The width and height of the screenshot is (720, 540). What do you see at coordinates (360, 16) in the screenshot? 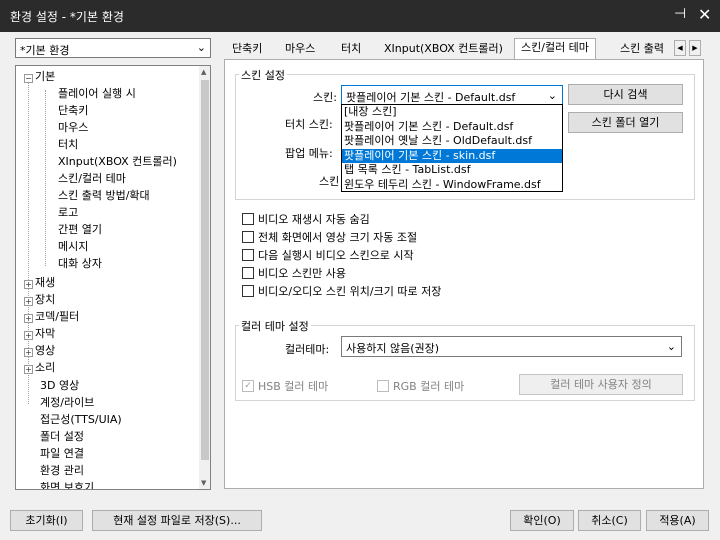
I see `title-bar: 환경 설정 - *기본 환경 ⊣ ✕` at bounding box center [360, 16].